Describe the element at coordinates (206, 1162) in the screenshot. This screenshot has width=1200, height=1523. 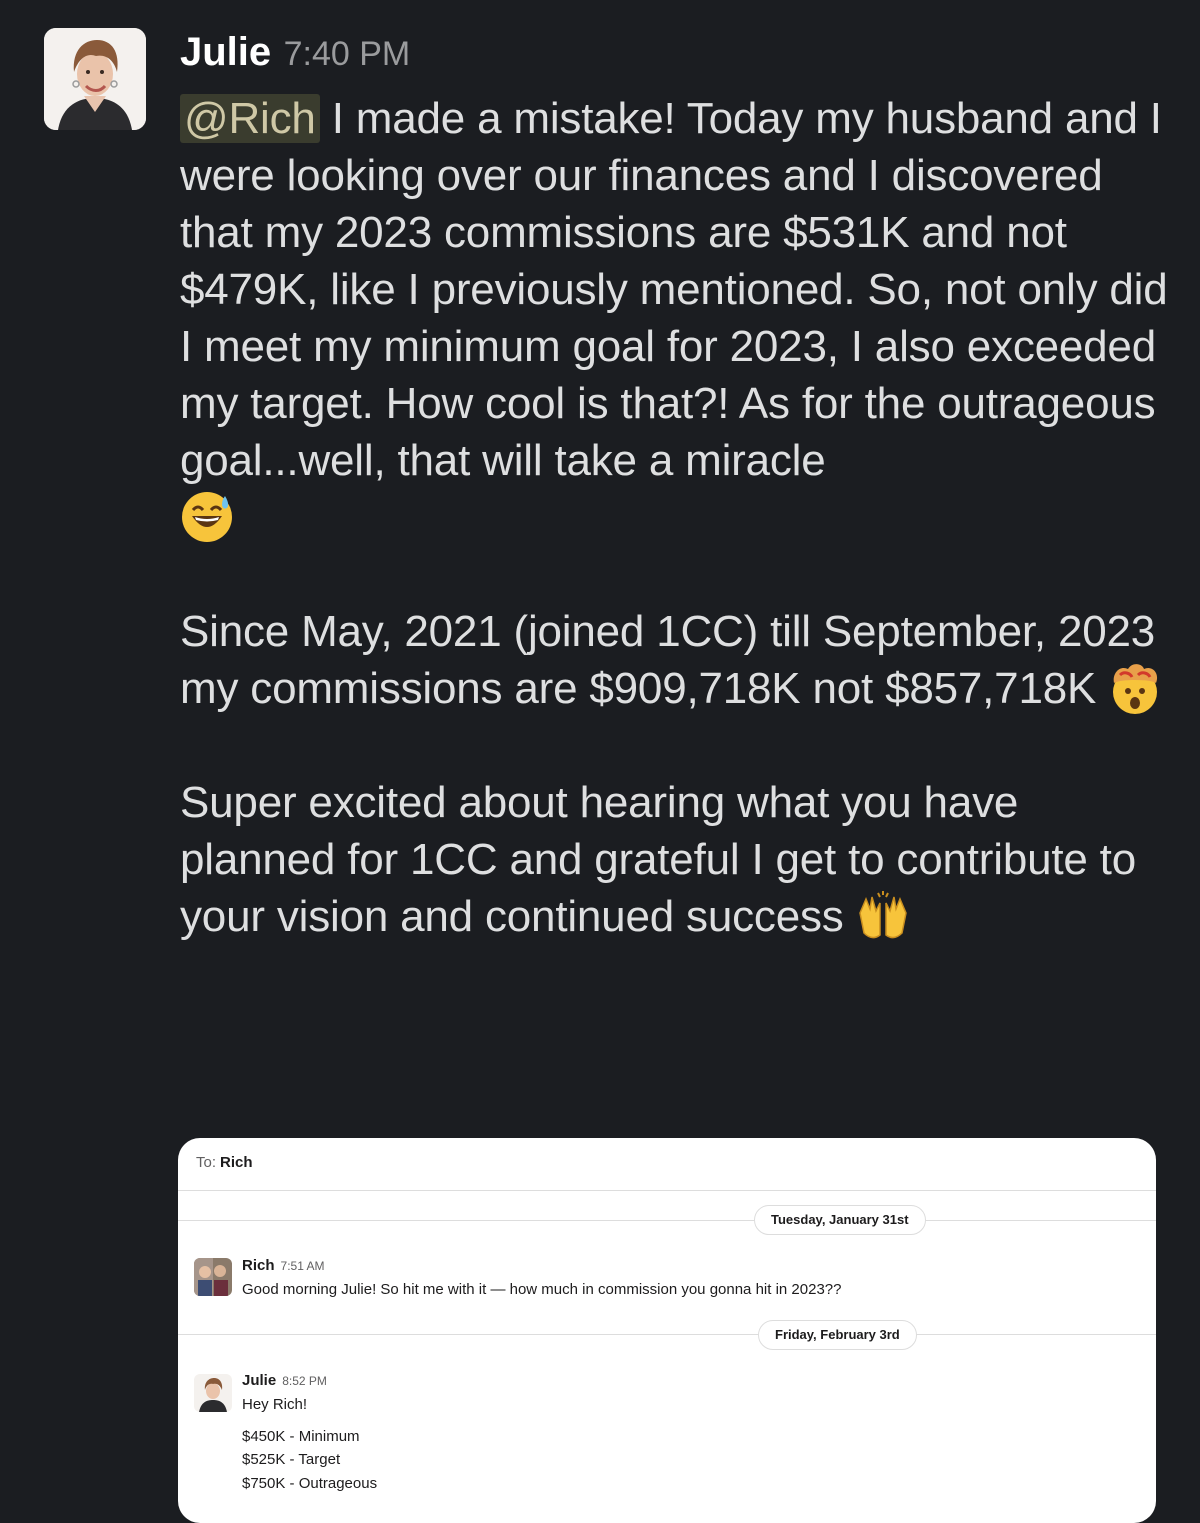
I see `to-label: To:` at that location.